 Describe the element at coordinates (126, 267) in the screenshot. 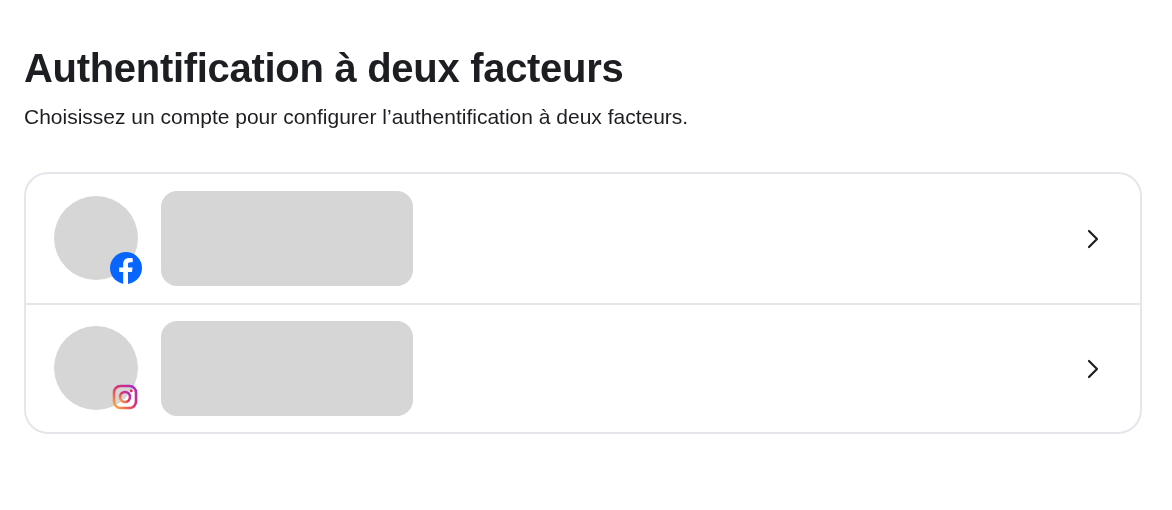

I see `facebook-logo-icon` at that location.